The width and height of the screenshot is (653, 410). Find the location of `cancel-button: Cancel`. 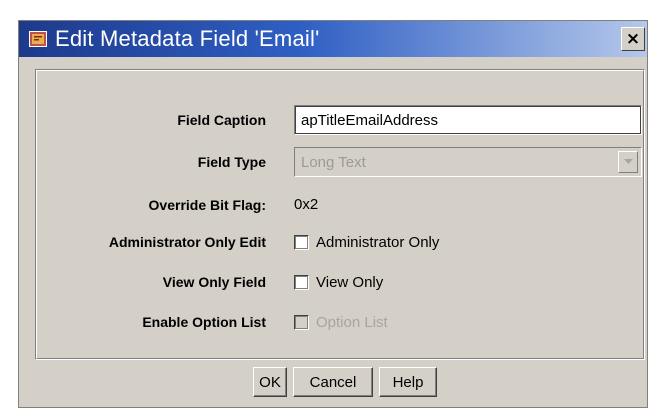

cancel-button: Cancel is located at coordinates (333, 382).